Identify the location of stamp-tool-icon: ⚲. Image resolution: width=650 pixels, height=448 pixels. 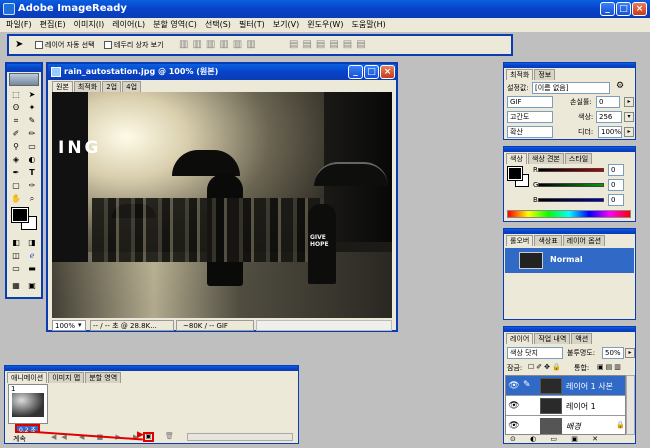
(16, 146).